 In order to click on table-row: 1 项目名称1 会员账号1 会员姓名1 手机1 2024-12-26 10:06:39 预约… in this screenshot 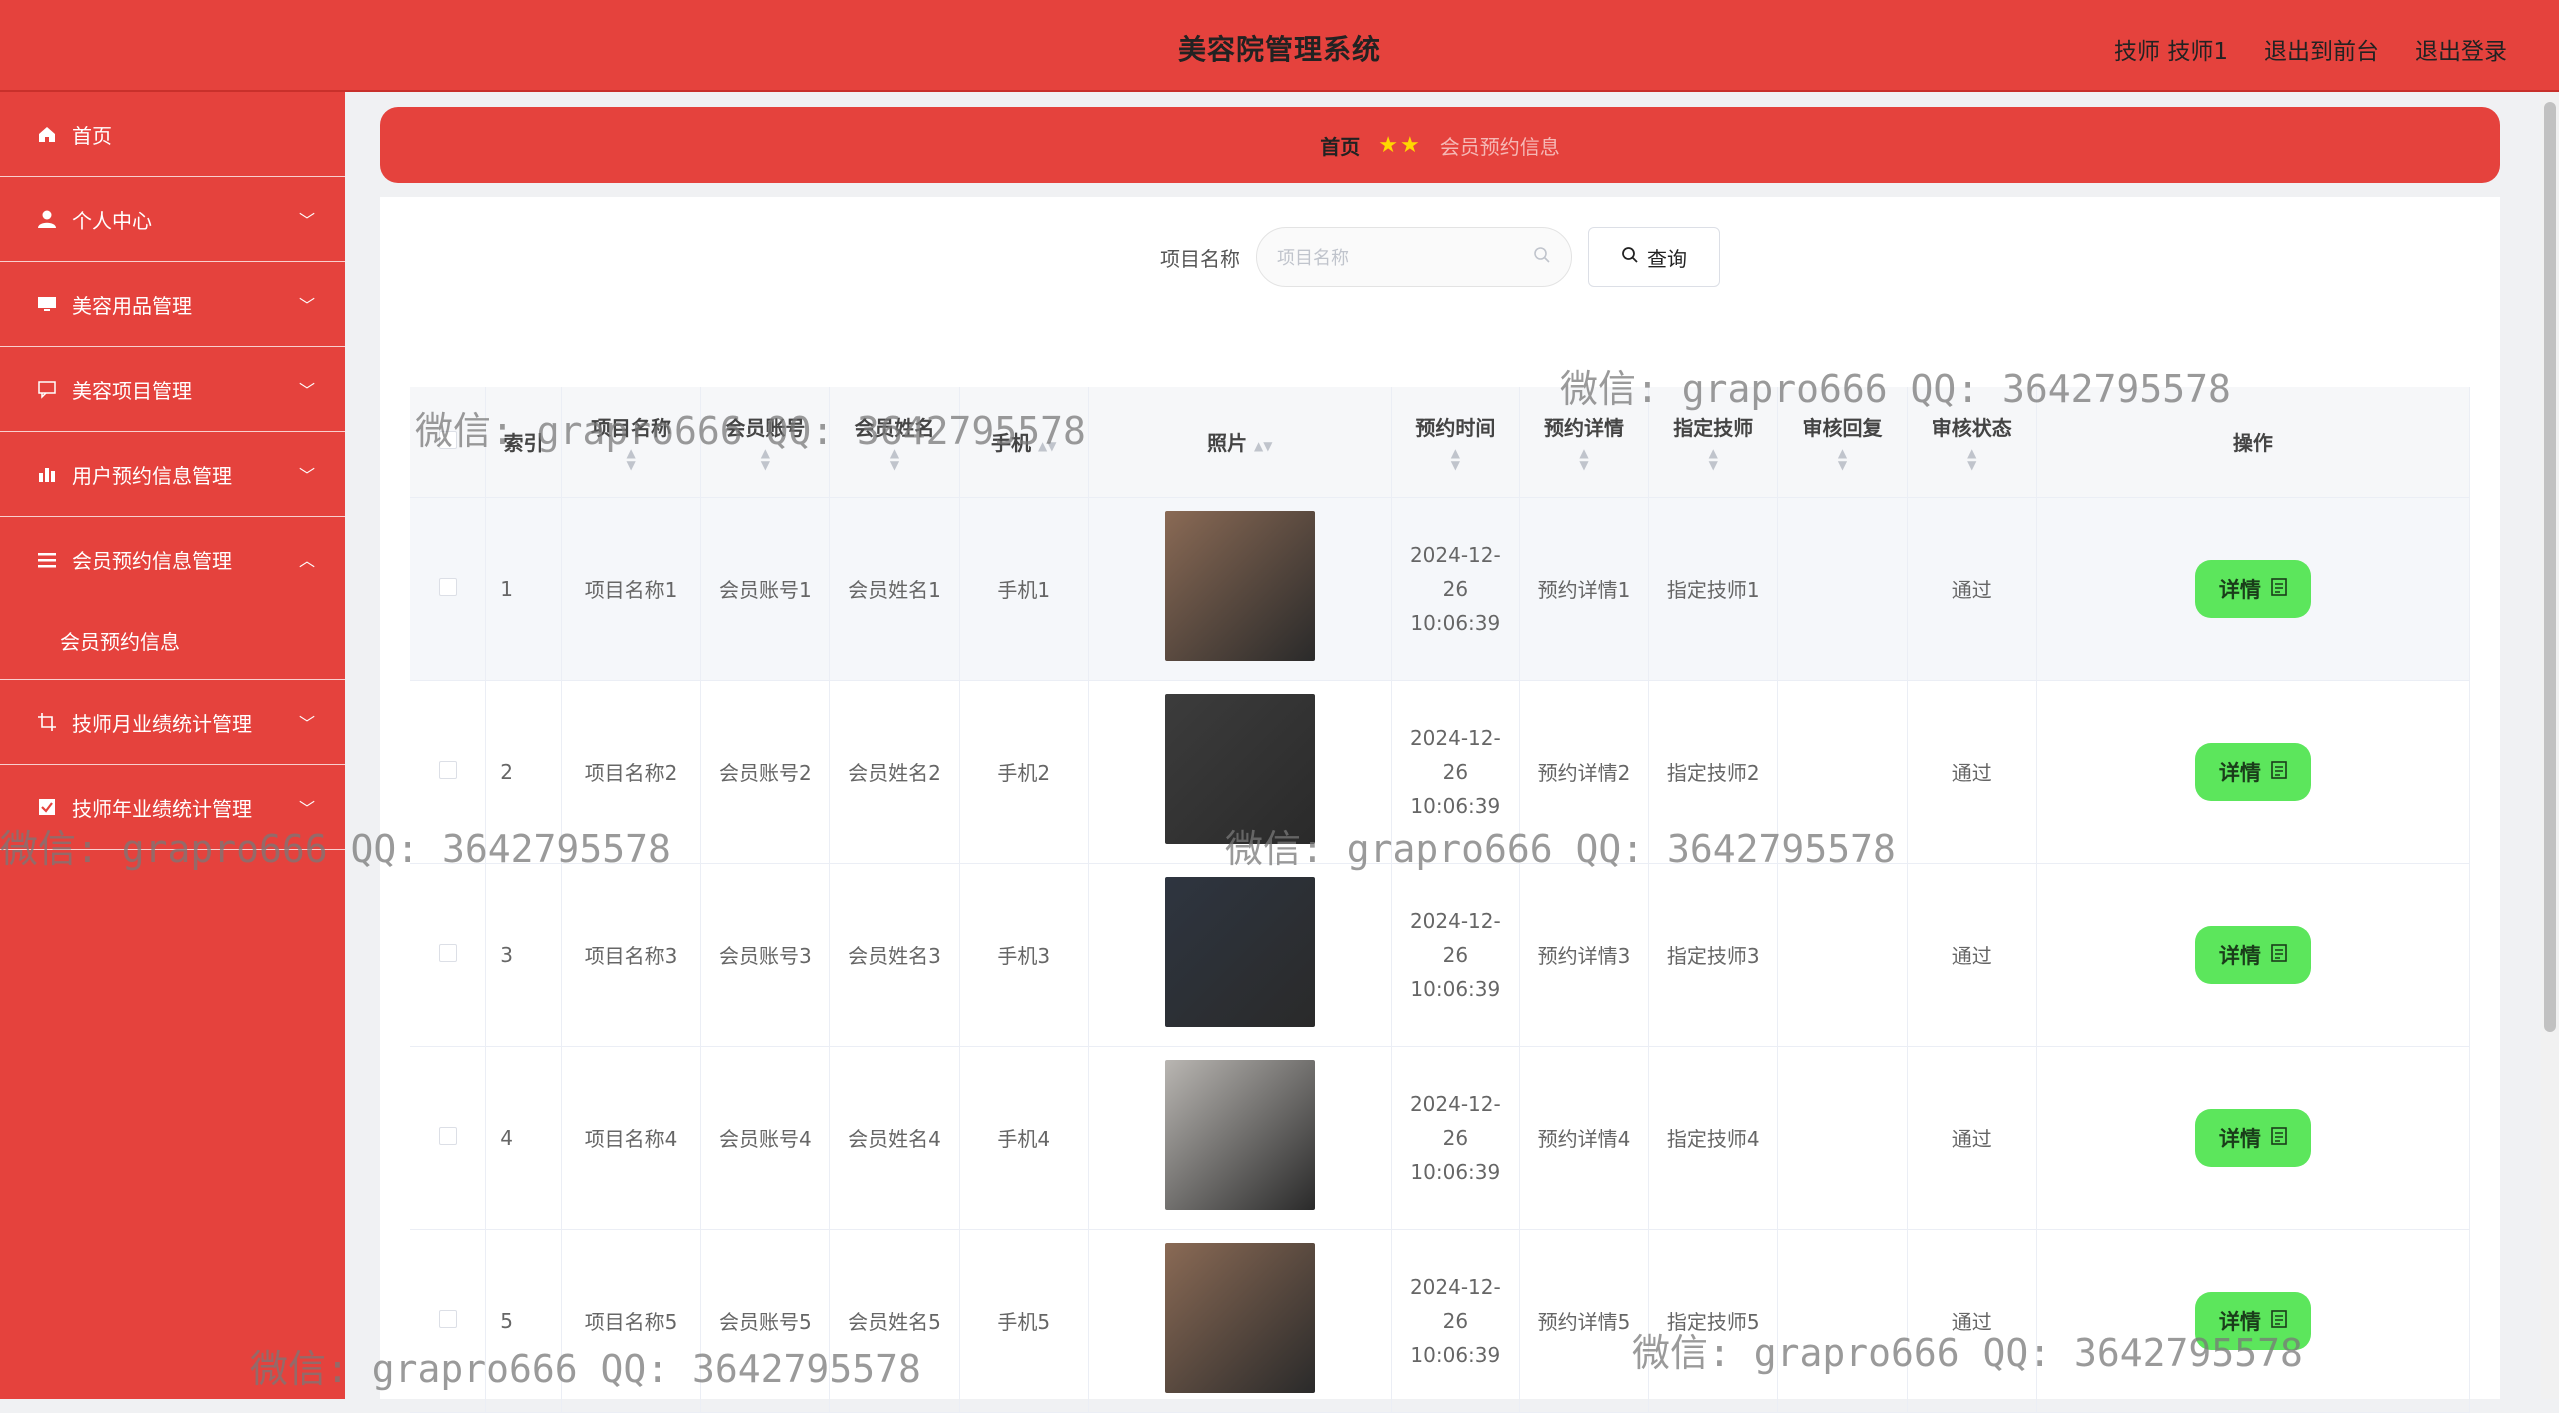, I will do `click(1440, 589)`.